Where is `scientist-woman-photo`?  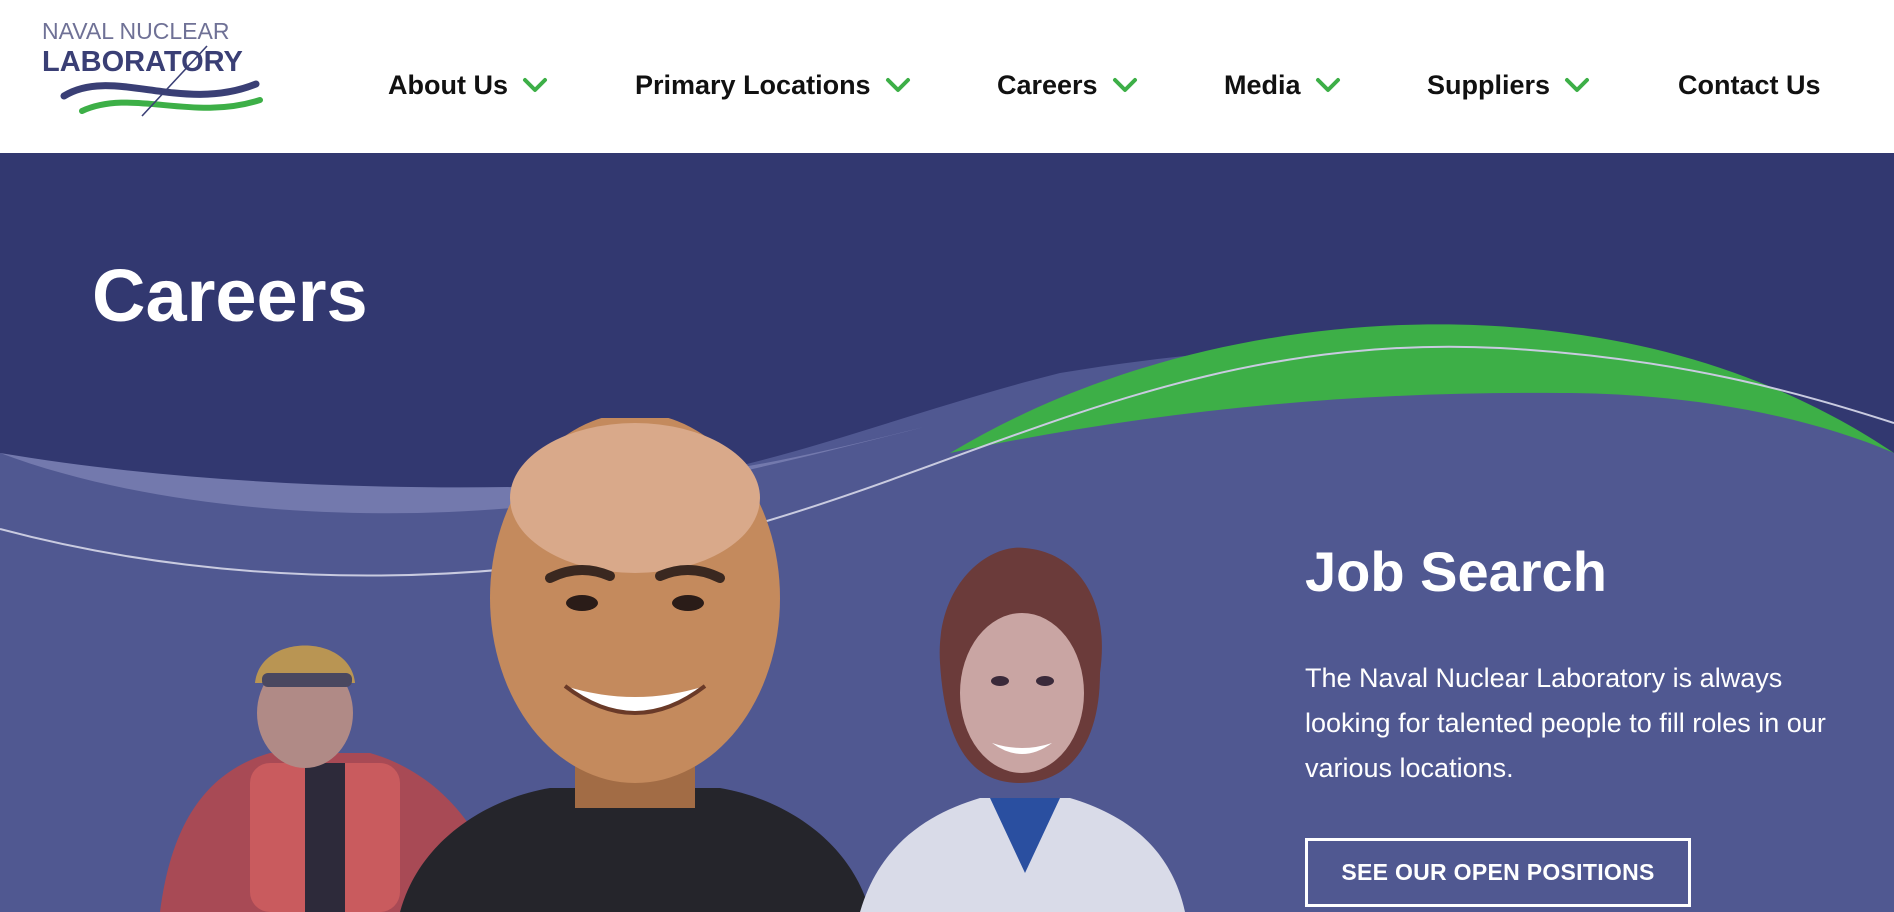 scientist-woman-photo is located at coordinates (1022, 729).